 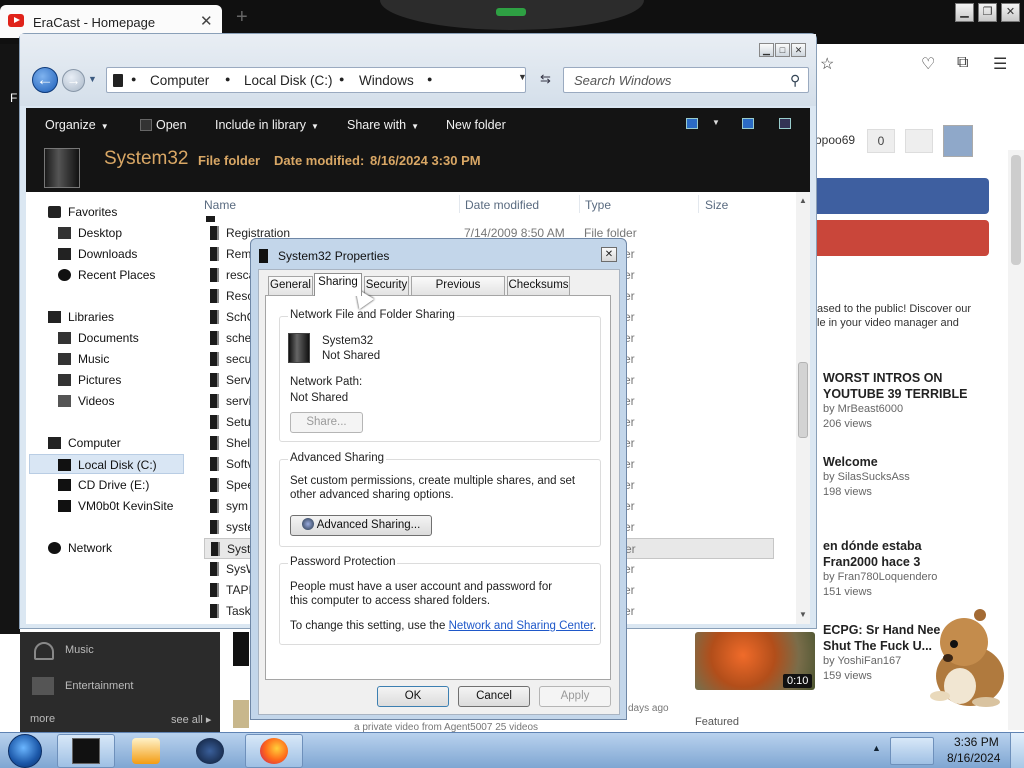 What do you see at coordinates (274, 751) in the screenshot?
I see `taskbar-firefox` at bounding box center [274, 751].